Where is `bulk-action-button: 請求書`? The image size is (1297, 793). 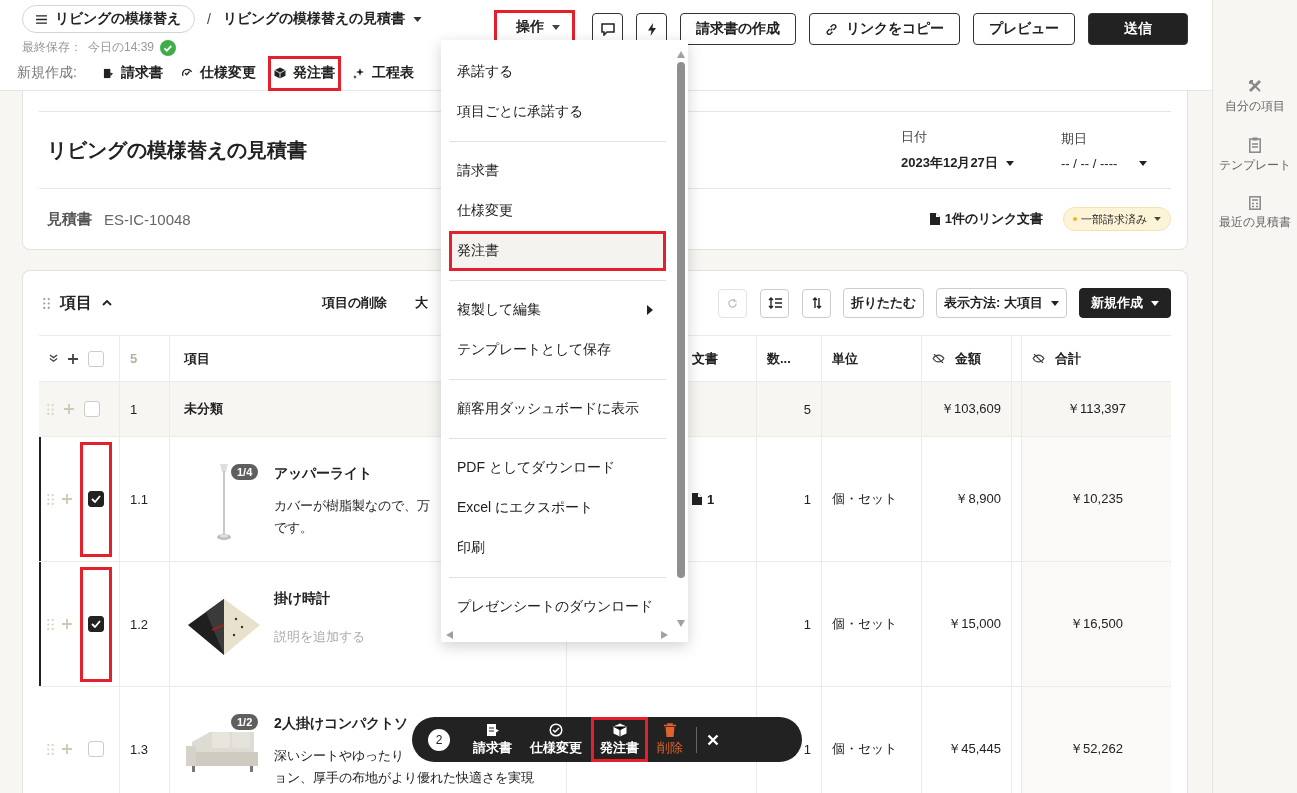
bulk-action-button: 請求書 is located at coordinates (492, 739).